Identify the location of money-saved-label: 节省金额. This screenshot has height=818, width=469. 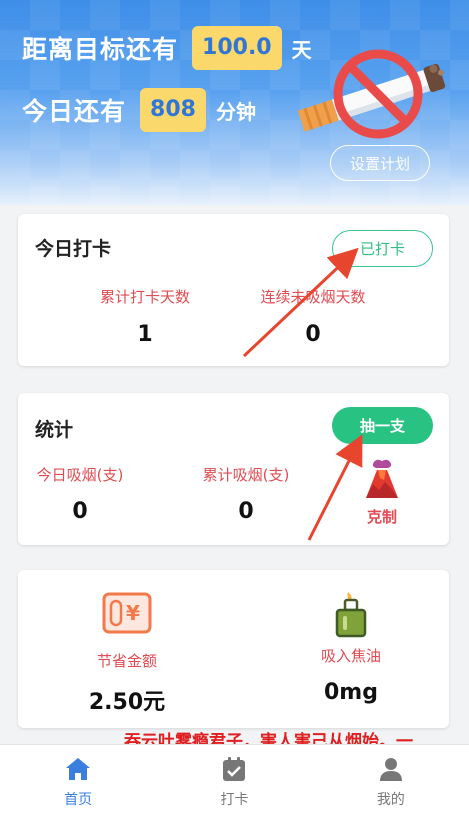
(126, 661).